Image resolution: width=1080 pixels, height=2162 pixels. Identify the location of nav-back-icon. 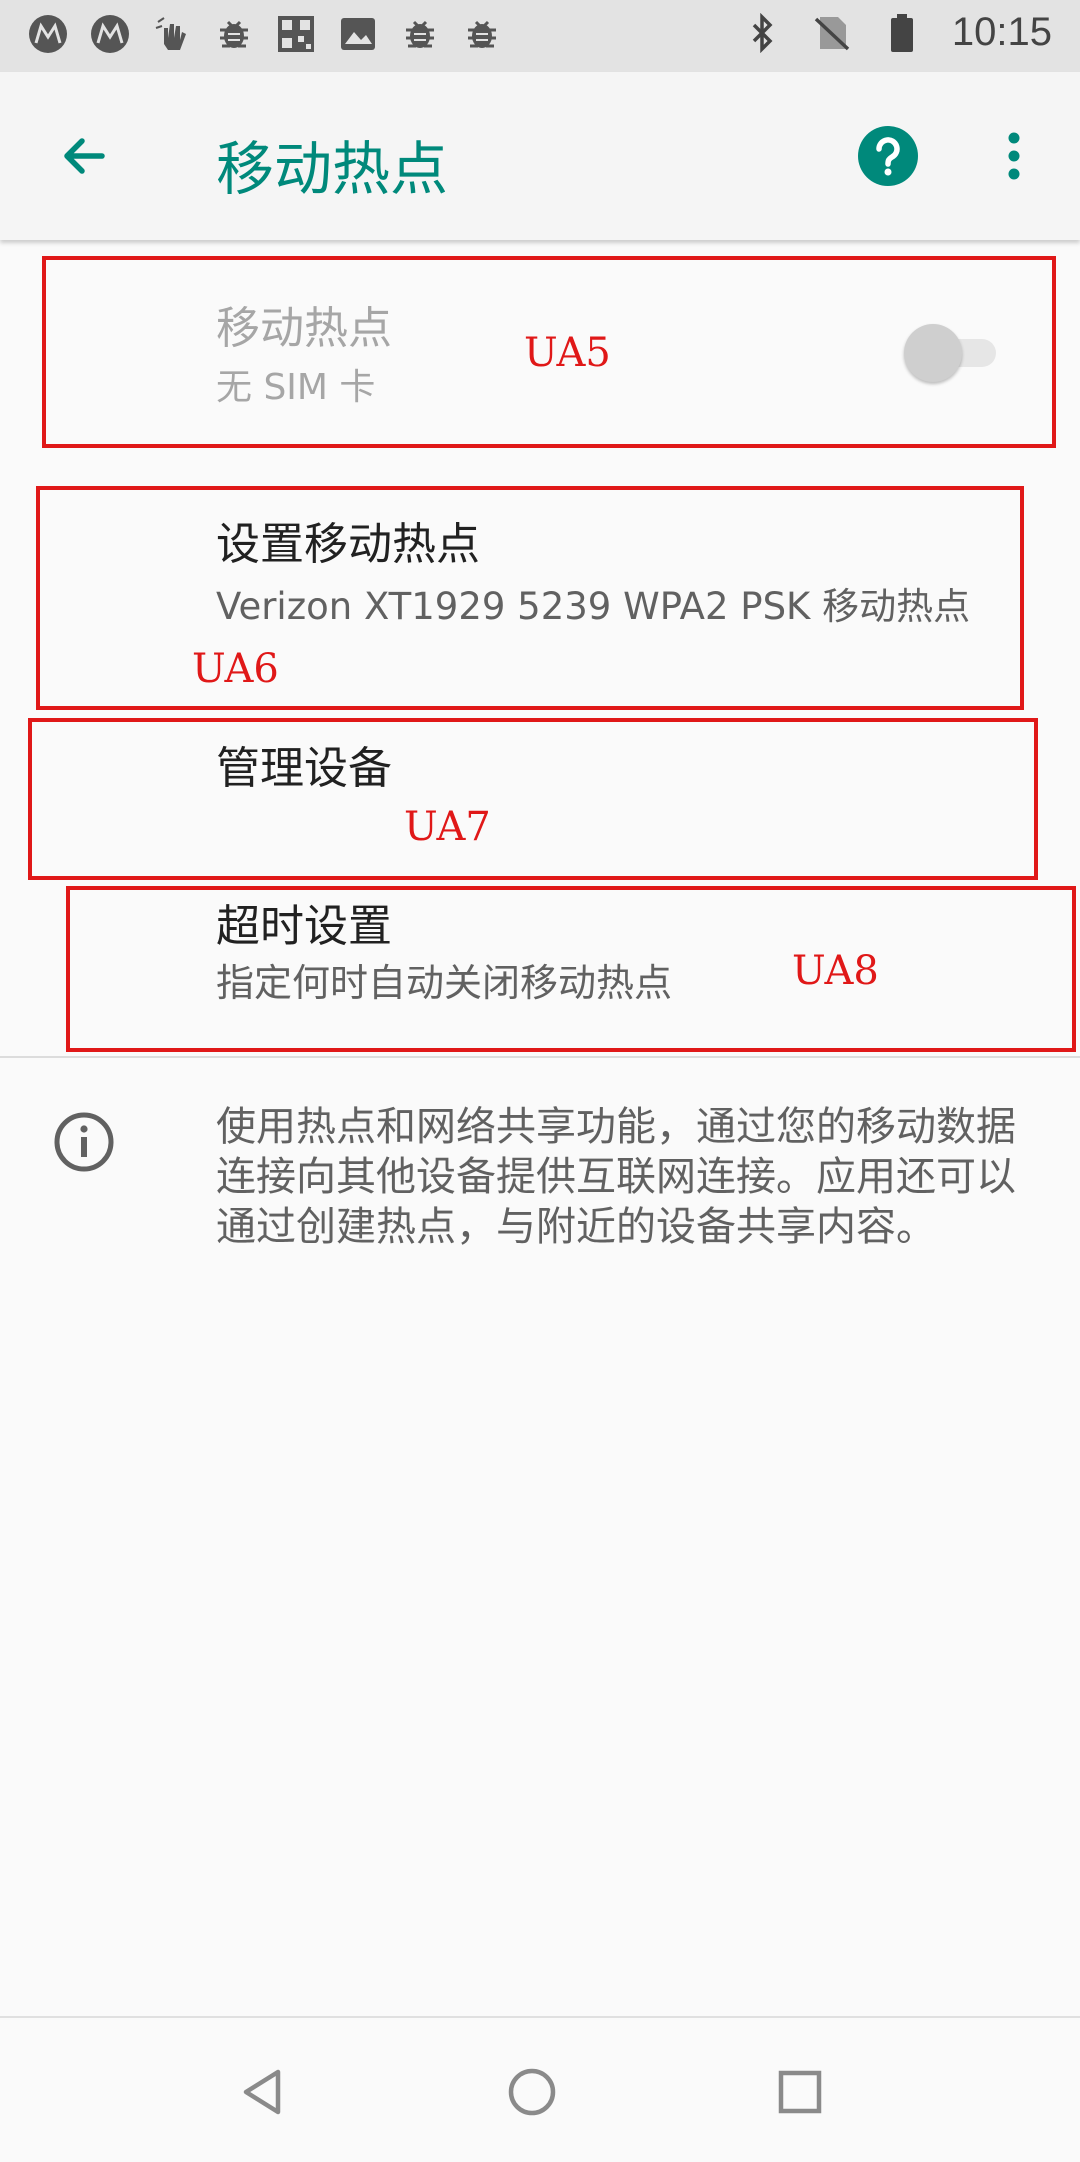
(262, 2092).